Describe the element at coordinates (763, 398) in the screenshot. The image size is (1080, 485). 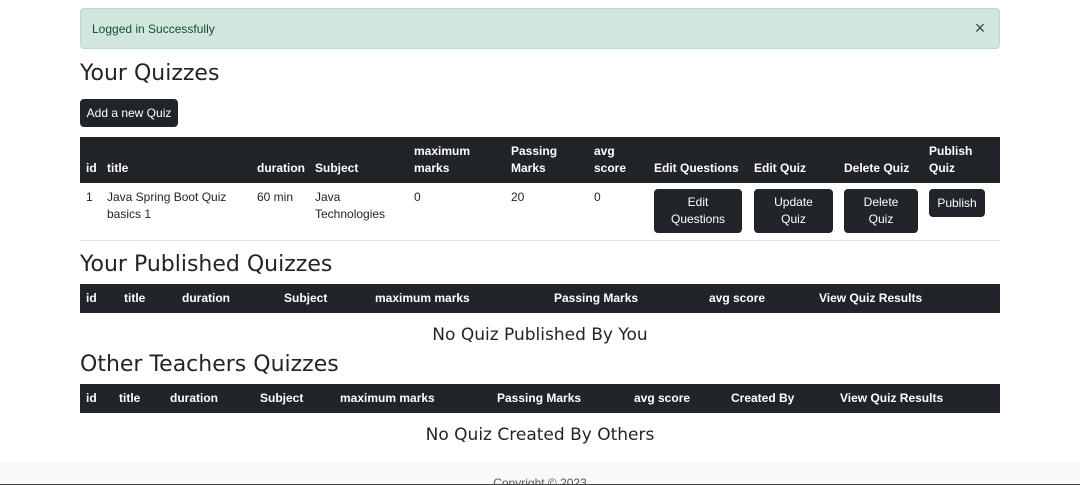
I see `column-header: Created By` at that location.